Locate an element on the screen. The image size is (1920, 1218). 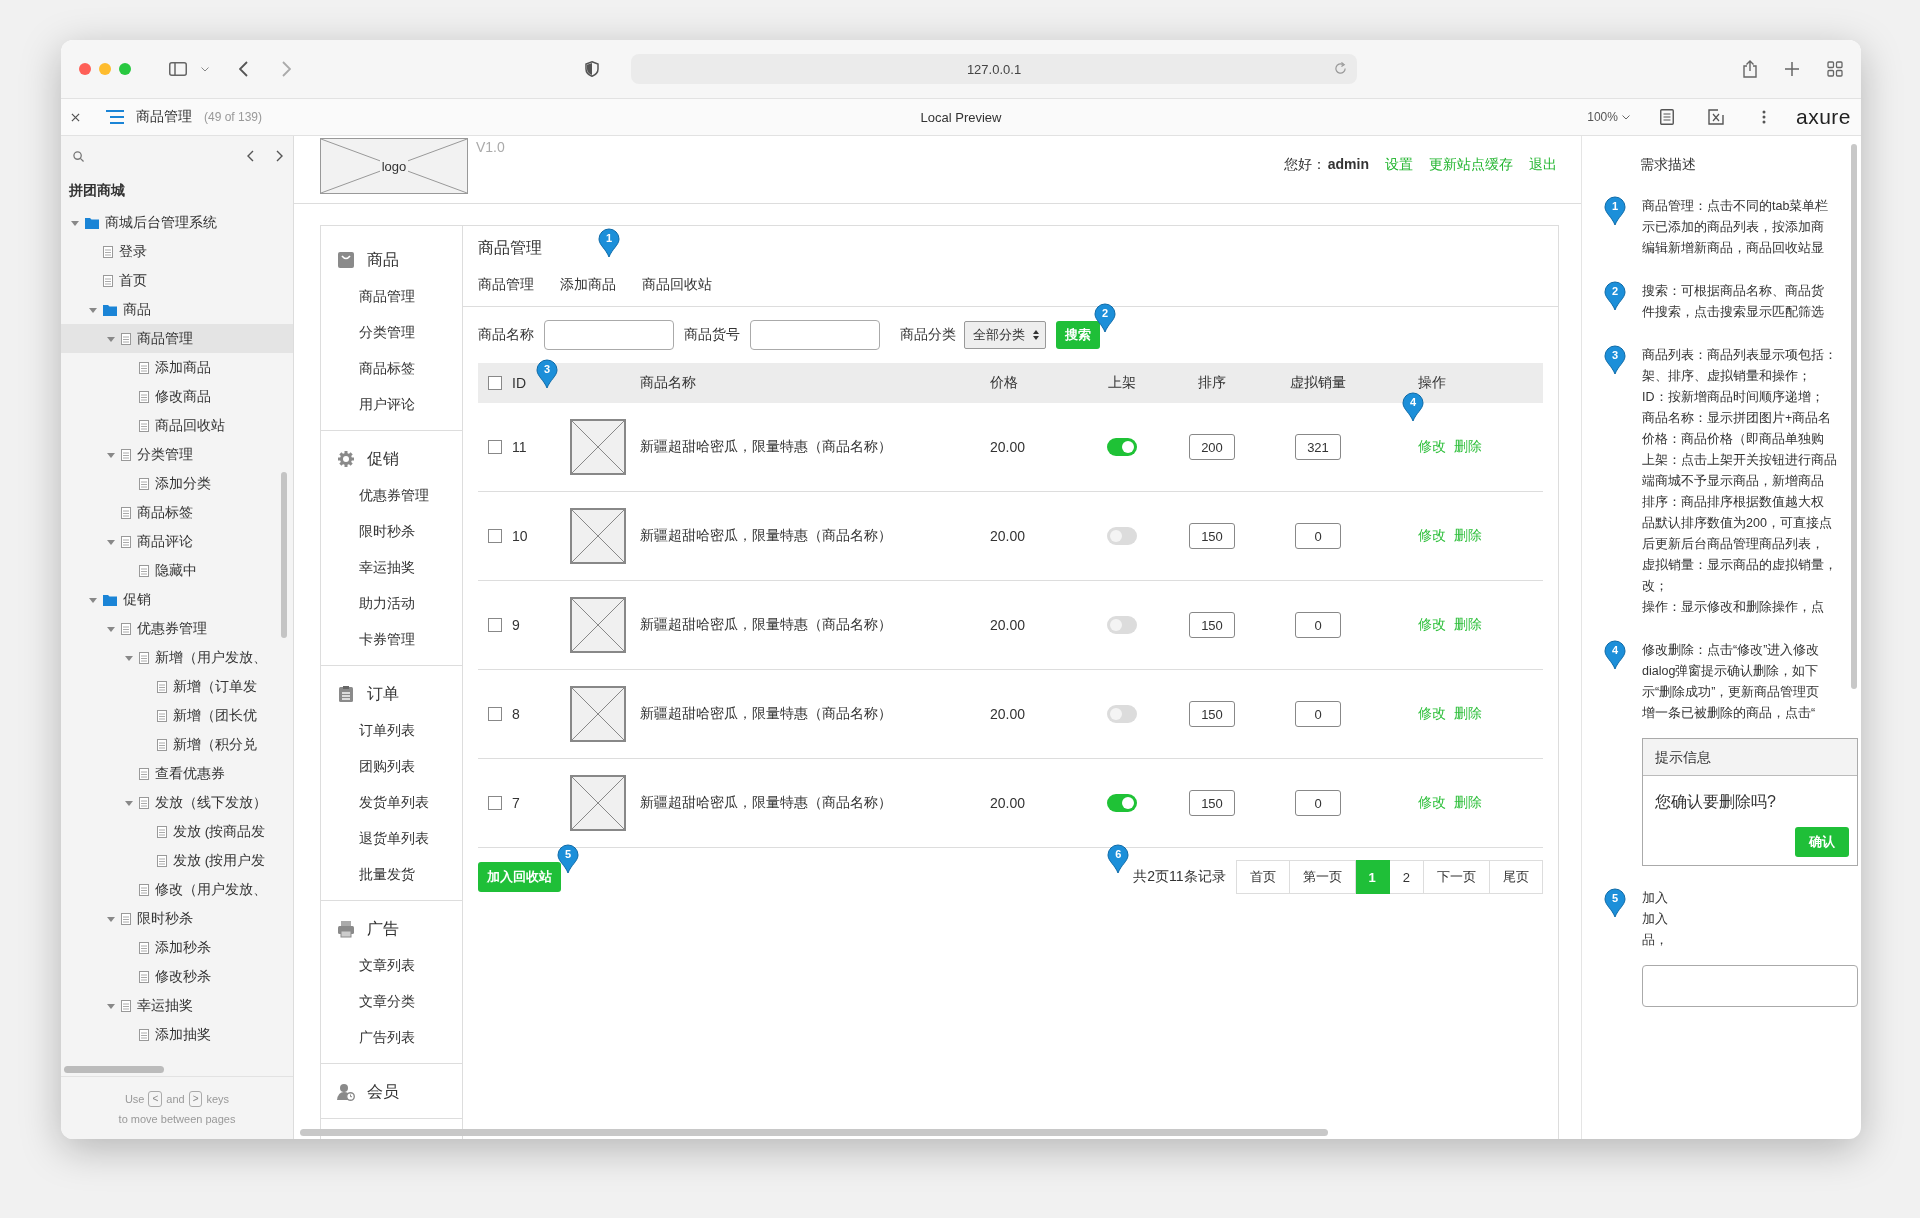
tree-item: 商品管理 is located at coordinates (177, 338).